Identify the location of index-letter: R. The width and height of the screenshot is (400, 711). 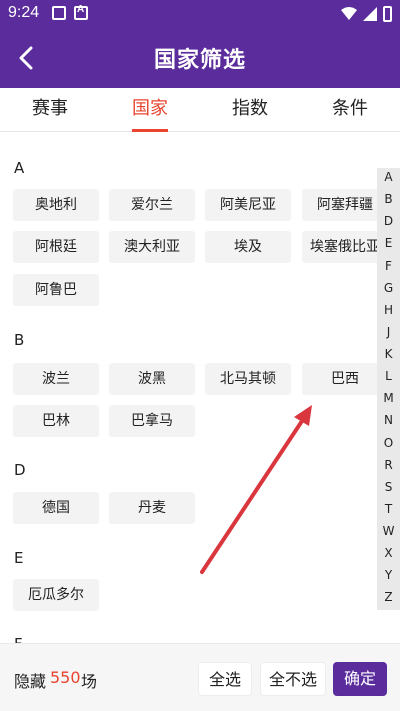
(388, 465).